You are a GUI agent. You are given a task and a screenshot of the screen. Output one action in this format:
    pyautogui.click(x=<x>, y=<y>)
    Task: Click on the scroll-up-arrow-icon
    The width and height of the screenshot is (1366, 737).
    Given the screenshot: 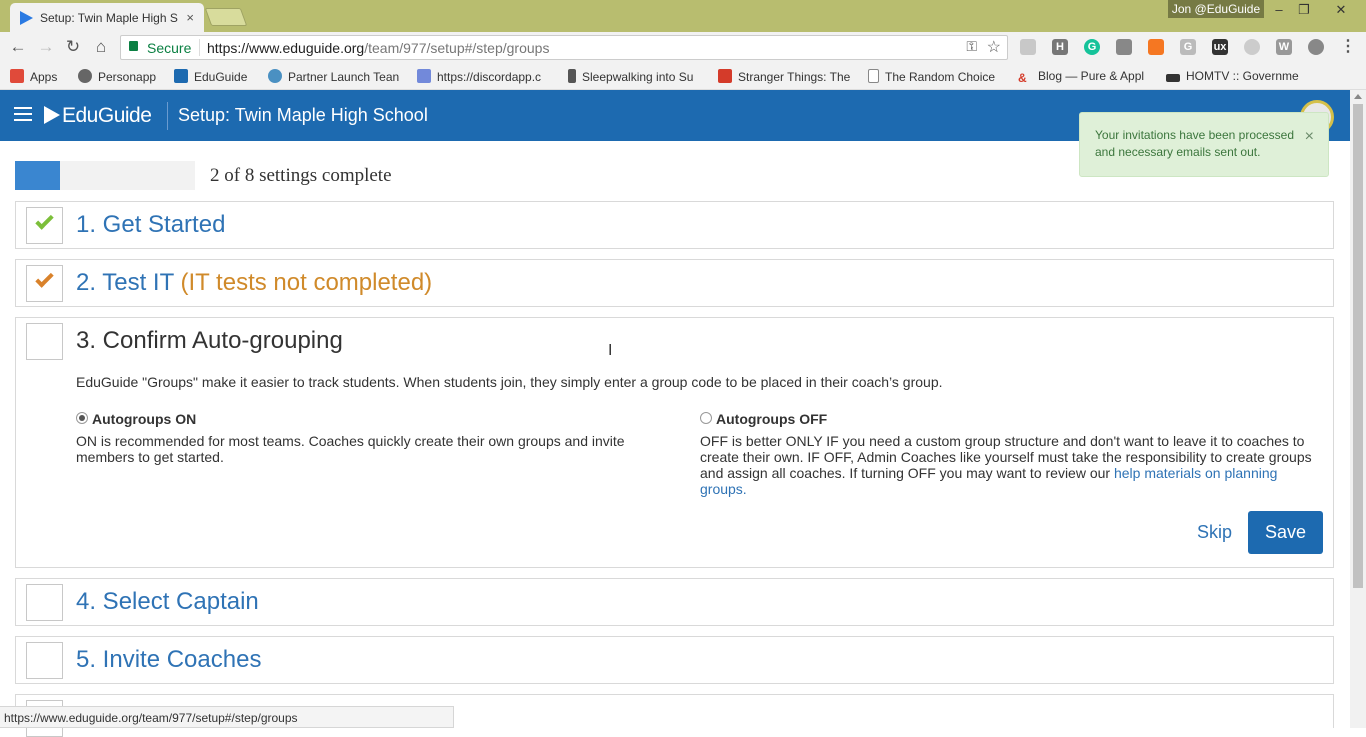 What is the action you would take?
    pyautogui.click(x=1358, y=96)
    